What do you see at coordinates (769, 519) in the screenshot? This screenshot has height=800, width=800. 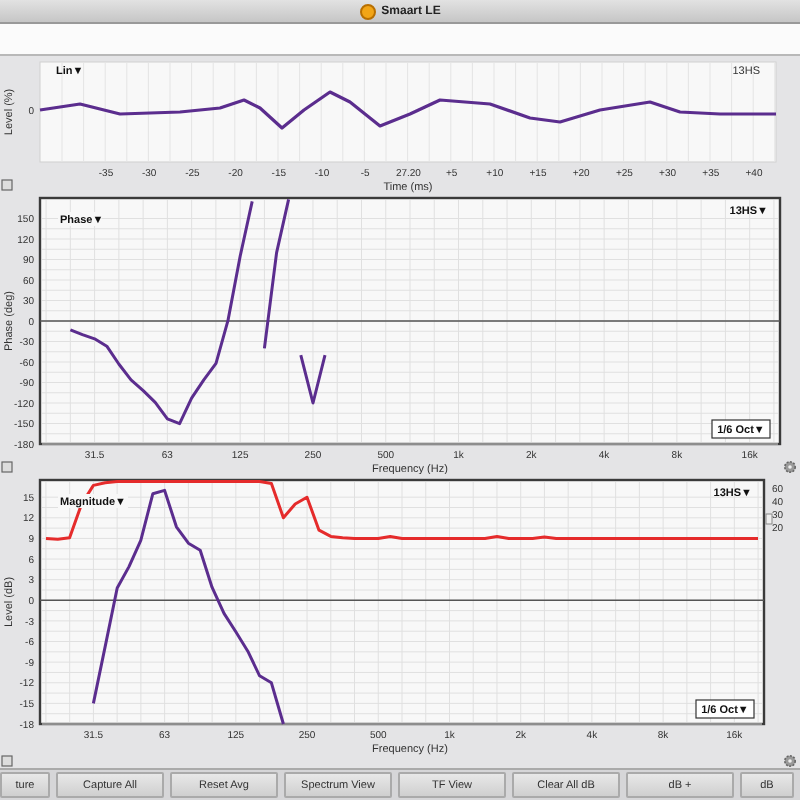 I see `scale-marker-icon` at bounding box center [769, 519].